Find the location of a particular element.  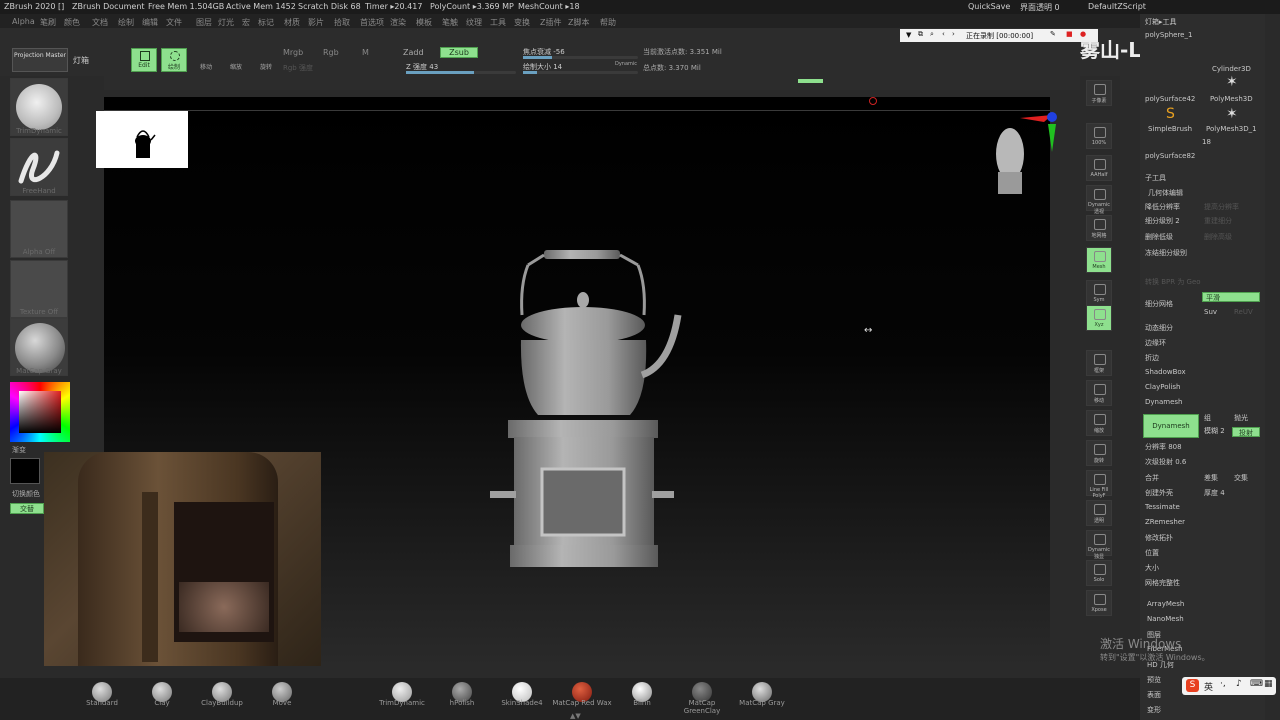

suv-toggle: Suv is located at coordinates (1210, 312).